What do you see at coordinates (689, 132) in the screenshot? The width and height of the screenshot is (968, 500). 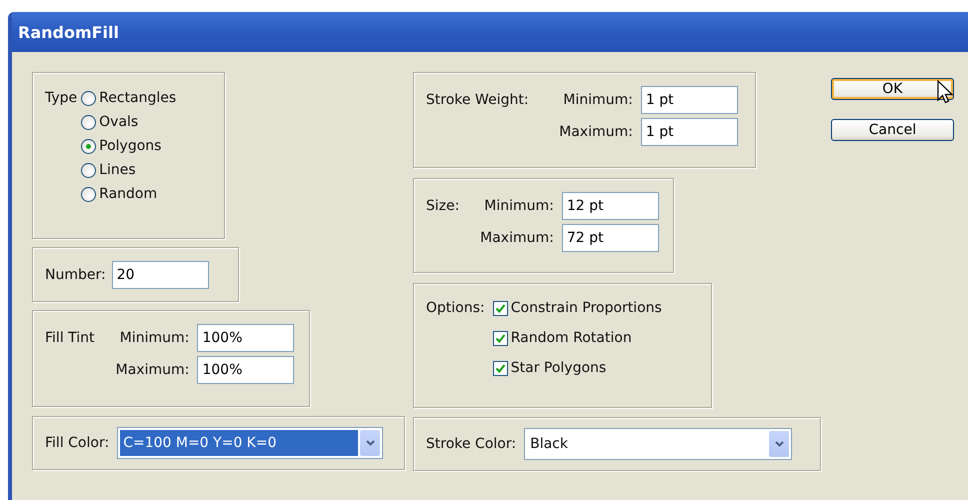 I see `maximum-field: 1 pt` at bounding box center [689, 132].